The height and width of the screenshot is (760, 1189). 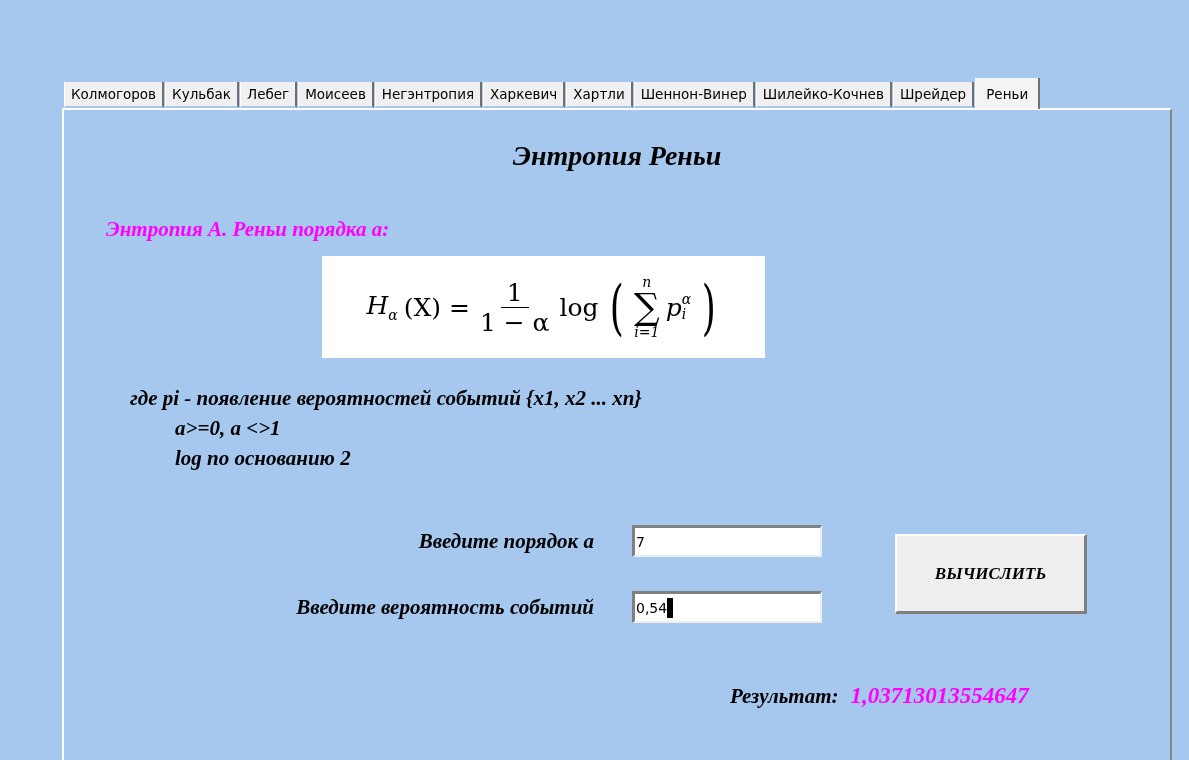 I want to click on field-label: Введите порядок а, so click(x=506, y=541).